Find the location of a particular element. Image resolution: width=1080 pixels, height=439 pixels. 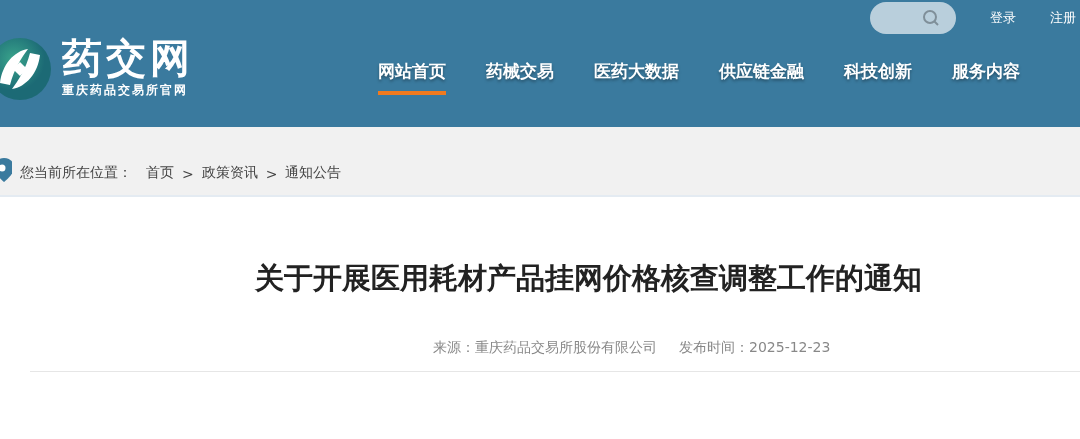

search-icon is located at coordinates (931, 18).